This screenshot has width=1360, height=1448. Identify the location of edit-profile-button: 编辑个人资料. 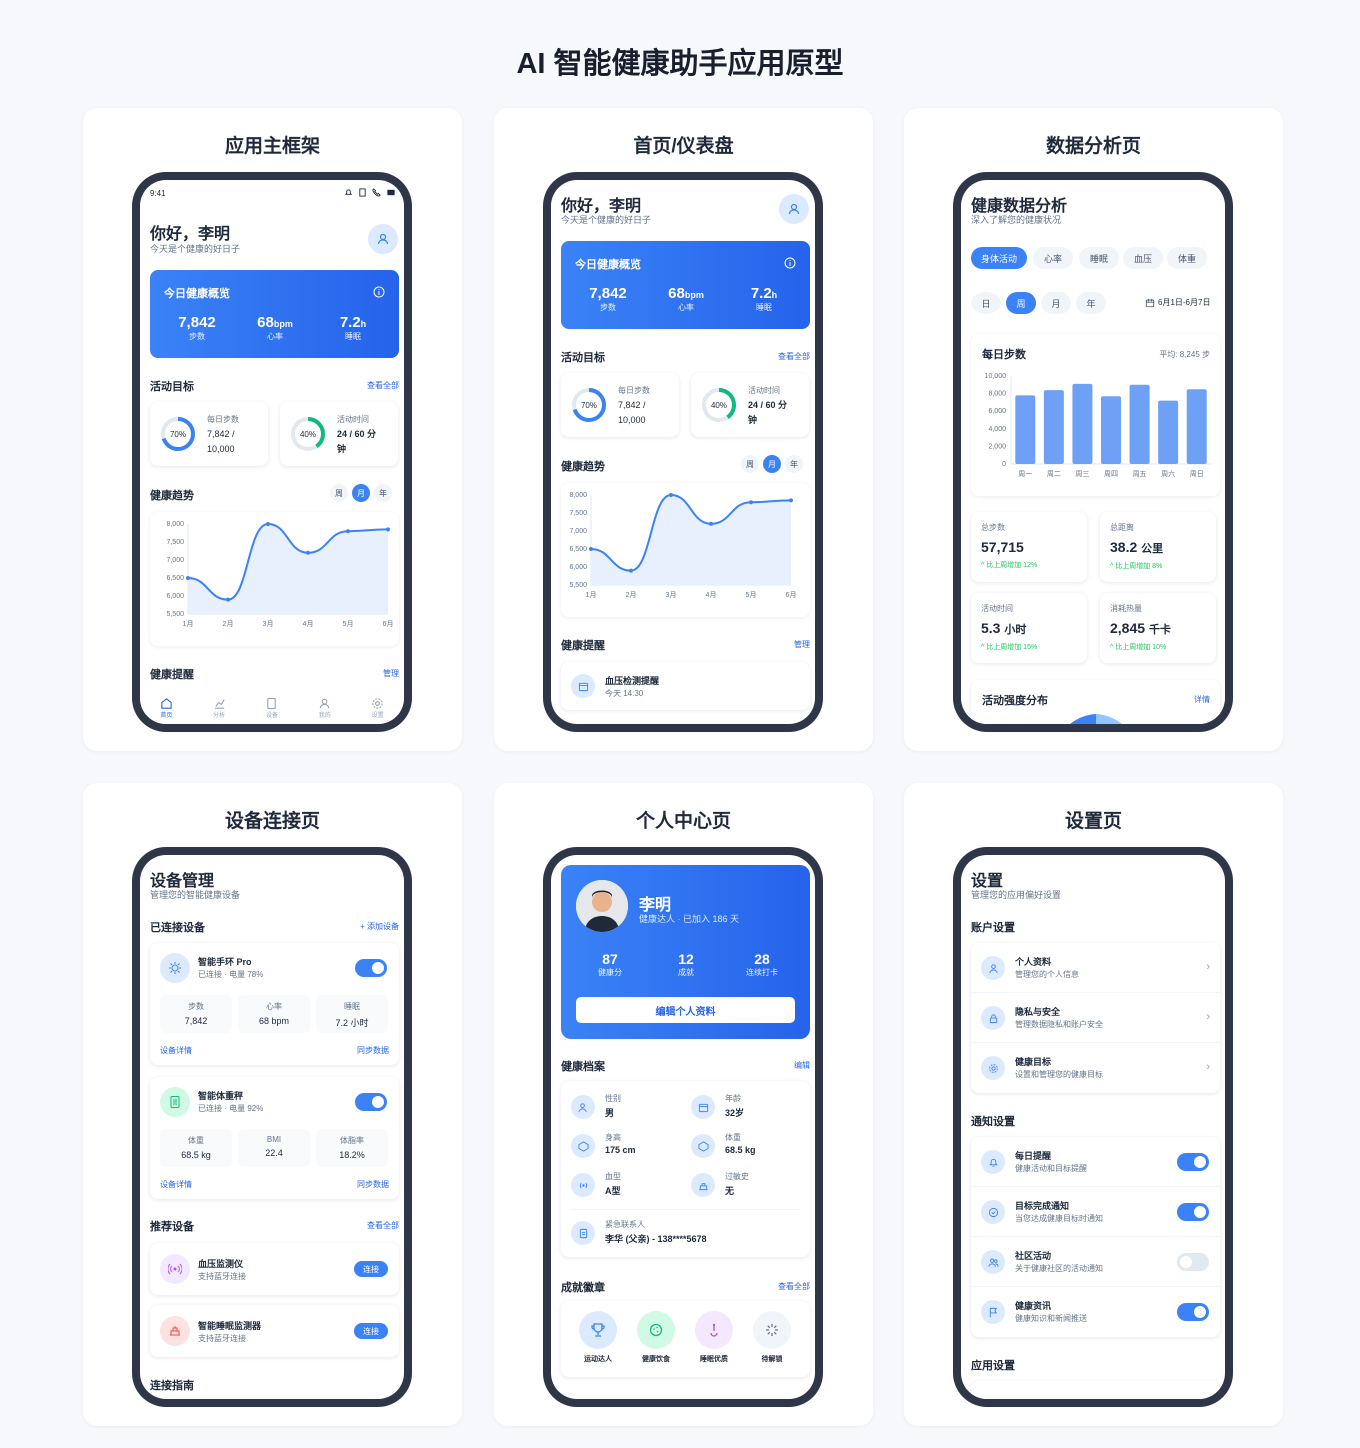
(685, 1010).